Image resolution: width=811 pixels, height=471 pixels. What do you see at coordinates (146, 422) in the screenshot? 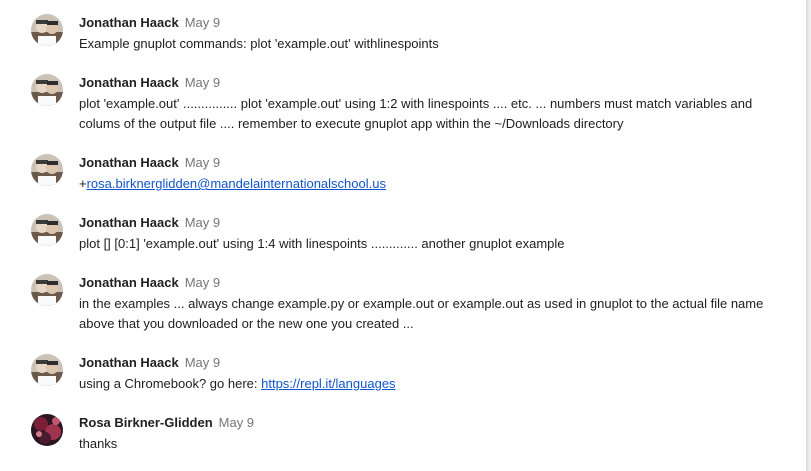
I see `author-name: Rosa Birkner-Glidden` at bounding box center [146, 422].